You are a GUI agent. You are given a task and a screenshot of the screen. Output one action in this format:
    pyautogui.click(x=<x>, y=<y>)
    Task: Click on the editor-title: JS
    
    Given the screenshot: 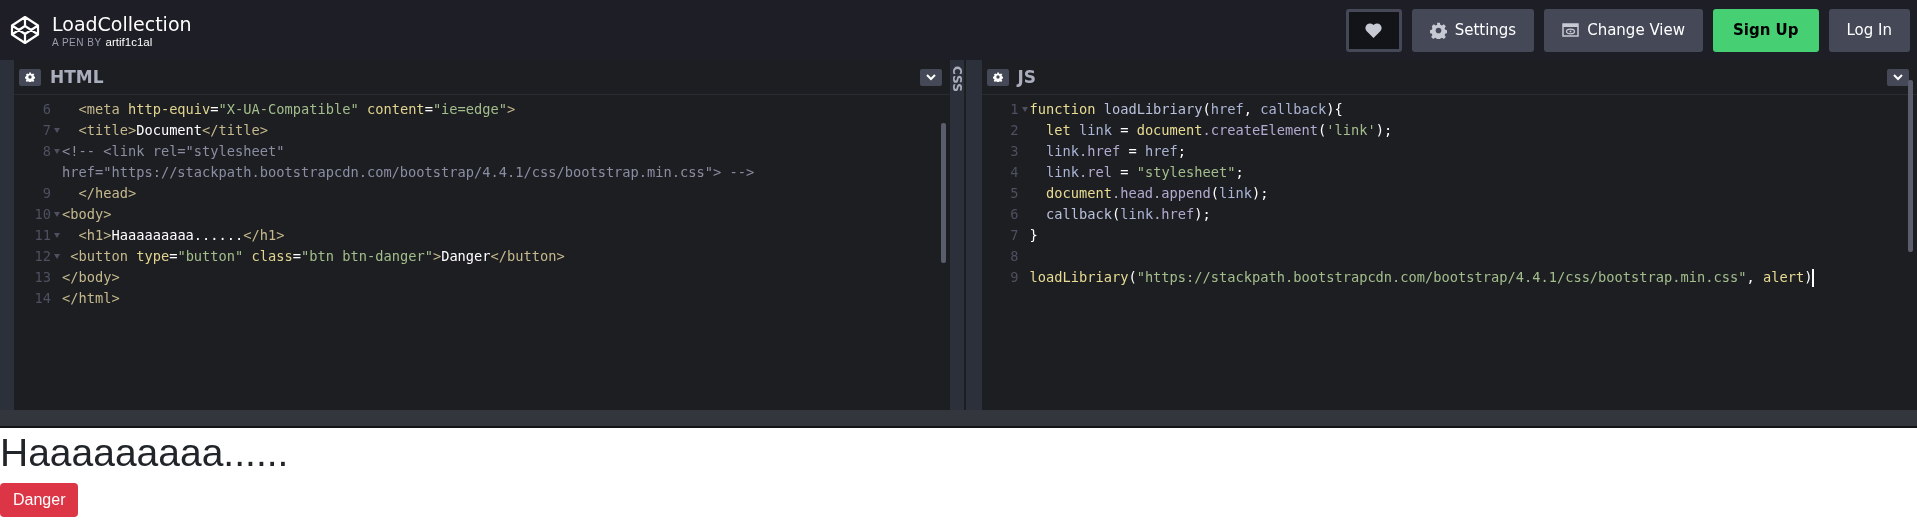 What is the action you would take?
    pyautogui.click(x=1027, y=77)
    